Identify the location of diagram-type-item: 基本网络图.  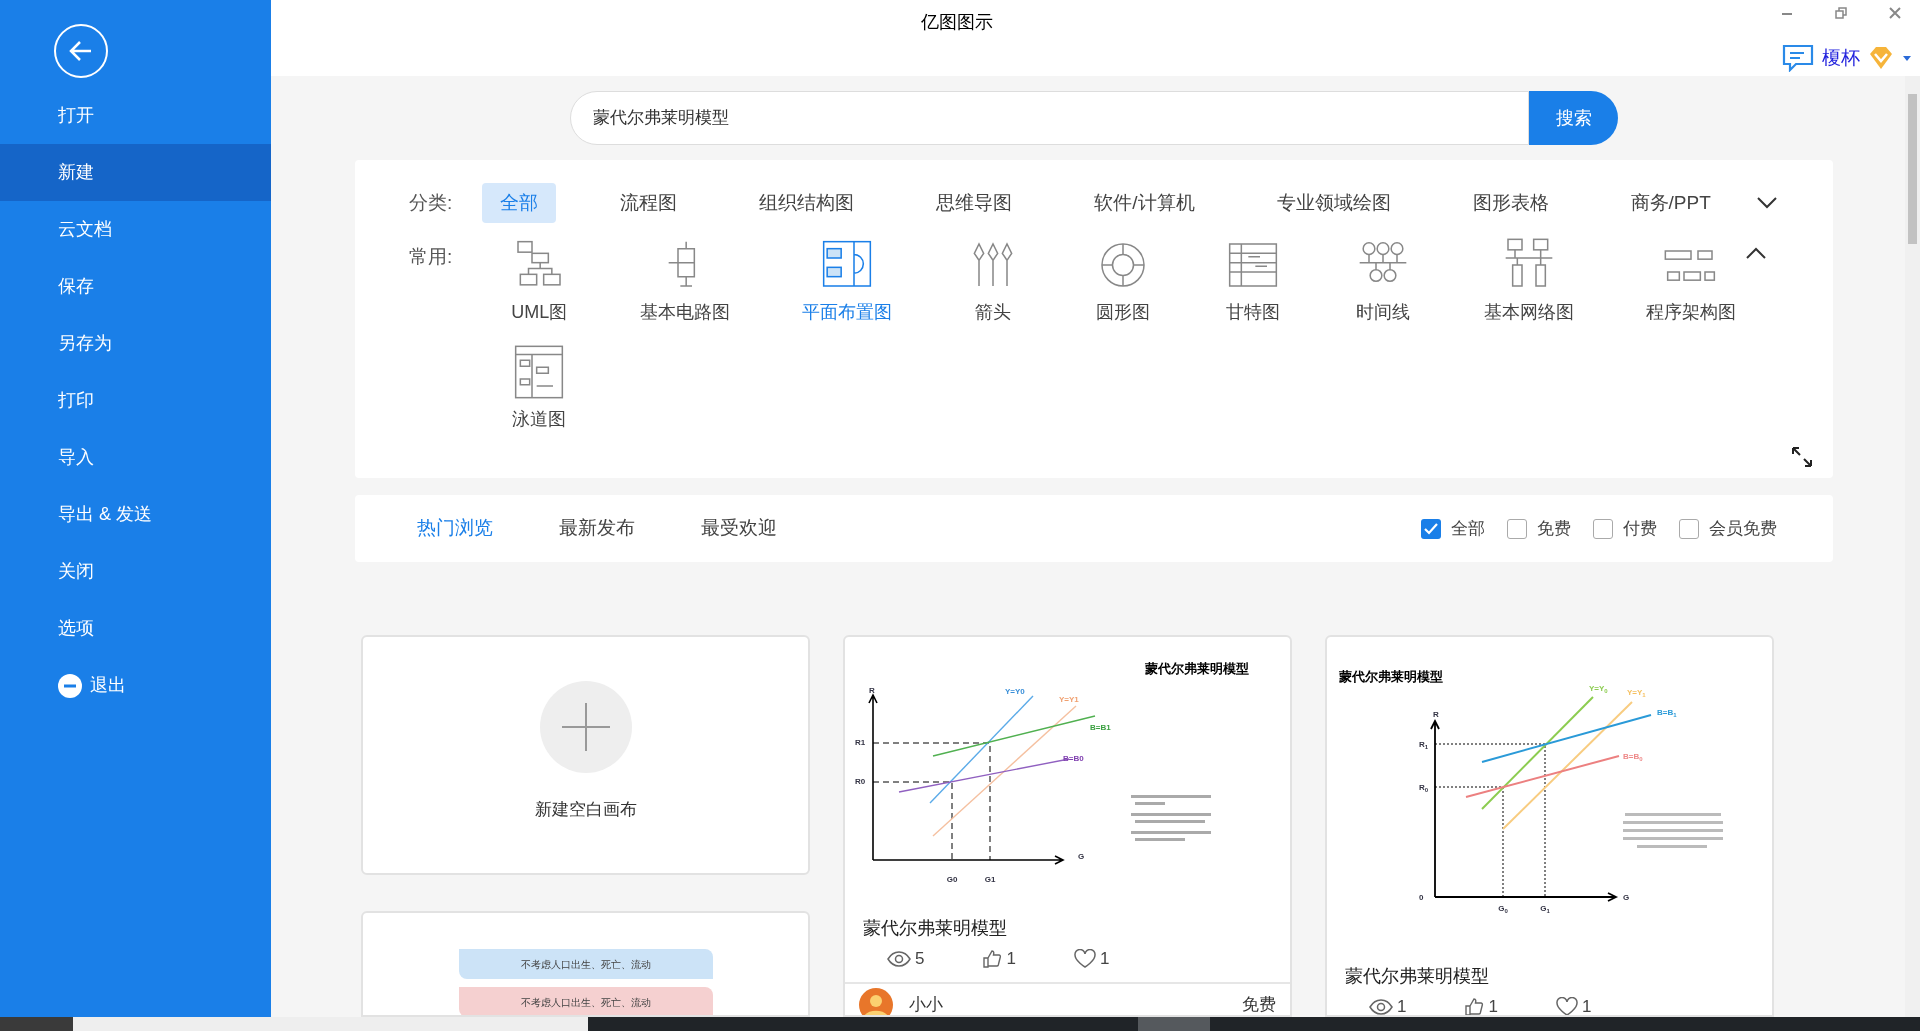
(1529, 281).